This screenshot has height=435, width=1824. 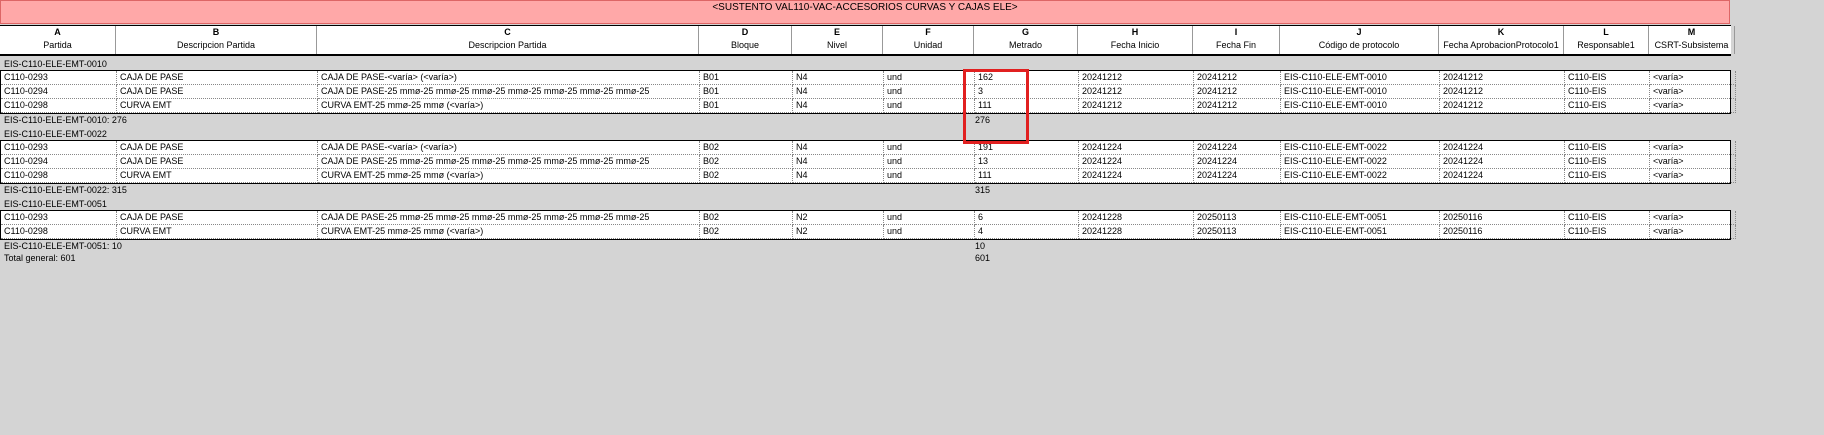 I want to click on table-cell: 20241228, so click(x=1136, y=218).